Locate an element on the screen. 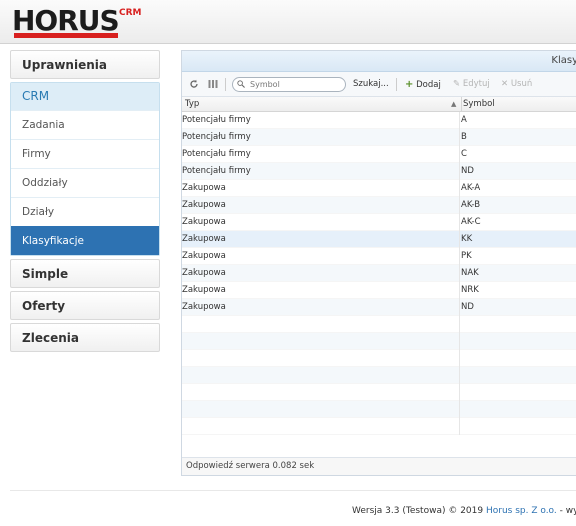  footer-company-link: Horus sp. Z o.o. is located at coordinates (521, 511).